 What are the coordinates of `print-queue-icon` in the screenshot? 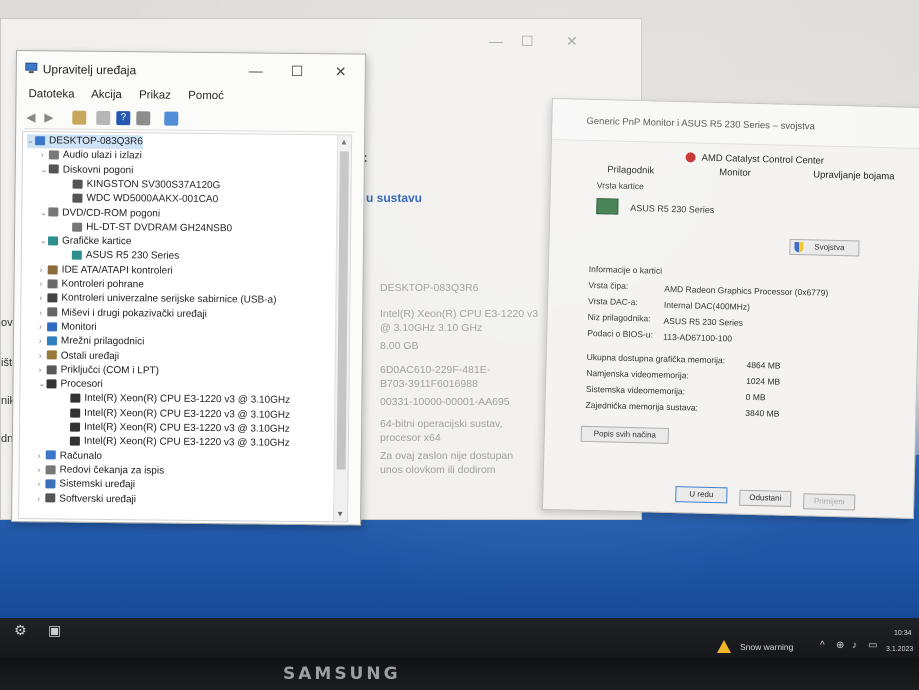 It's located at (50, 470).